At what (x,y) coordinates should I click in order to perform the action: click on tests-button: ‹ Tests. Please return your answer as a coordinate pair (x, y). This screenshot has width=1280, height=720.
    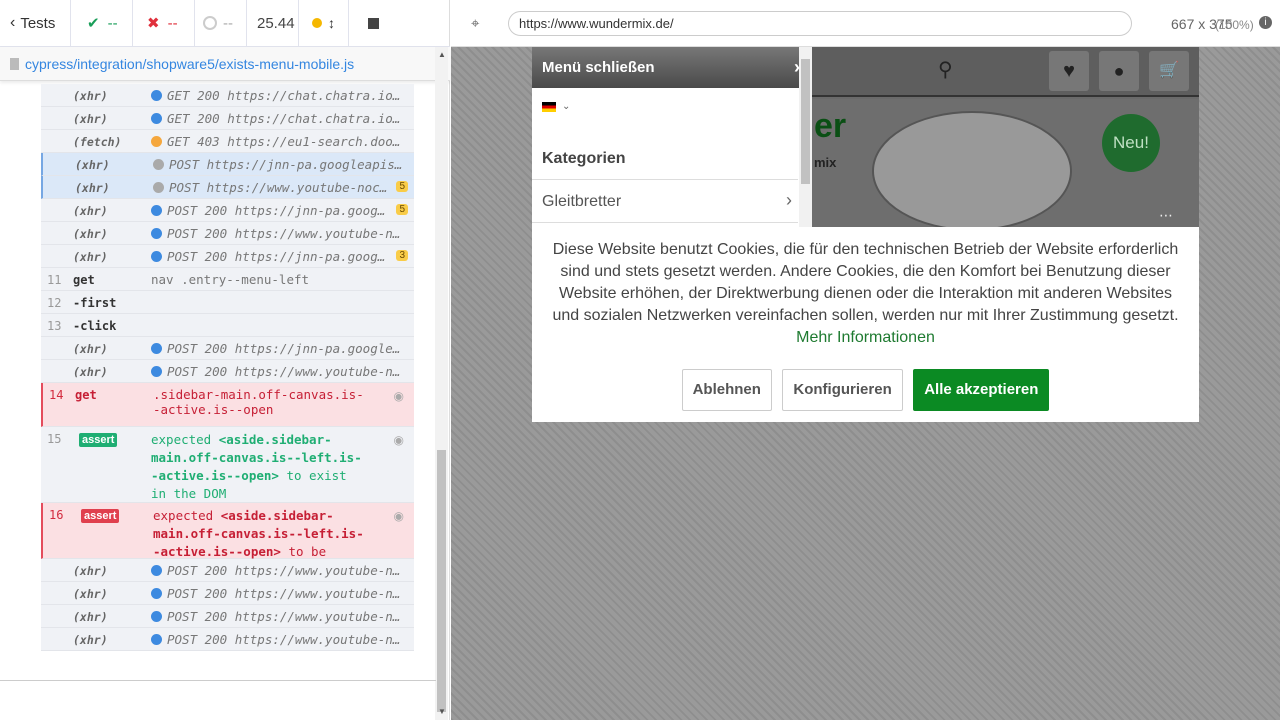
    Looking at the image, I should click on (35, 23).